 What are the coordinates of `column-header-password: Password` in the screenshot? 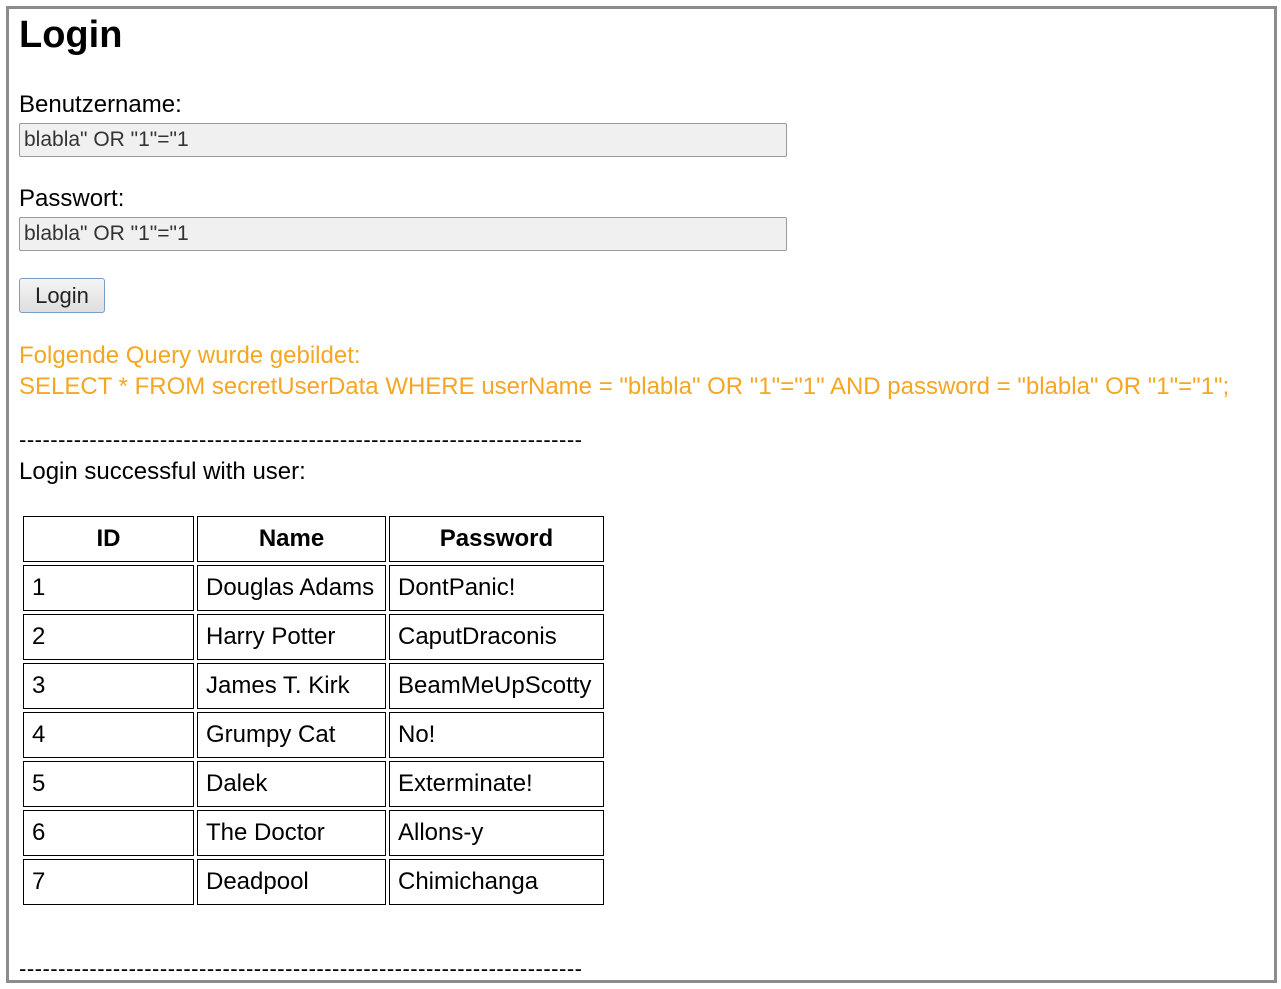 It's located at (496, 539).